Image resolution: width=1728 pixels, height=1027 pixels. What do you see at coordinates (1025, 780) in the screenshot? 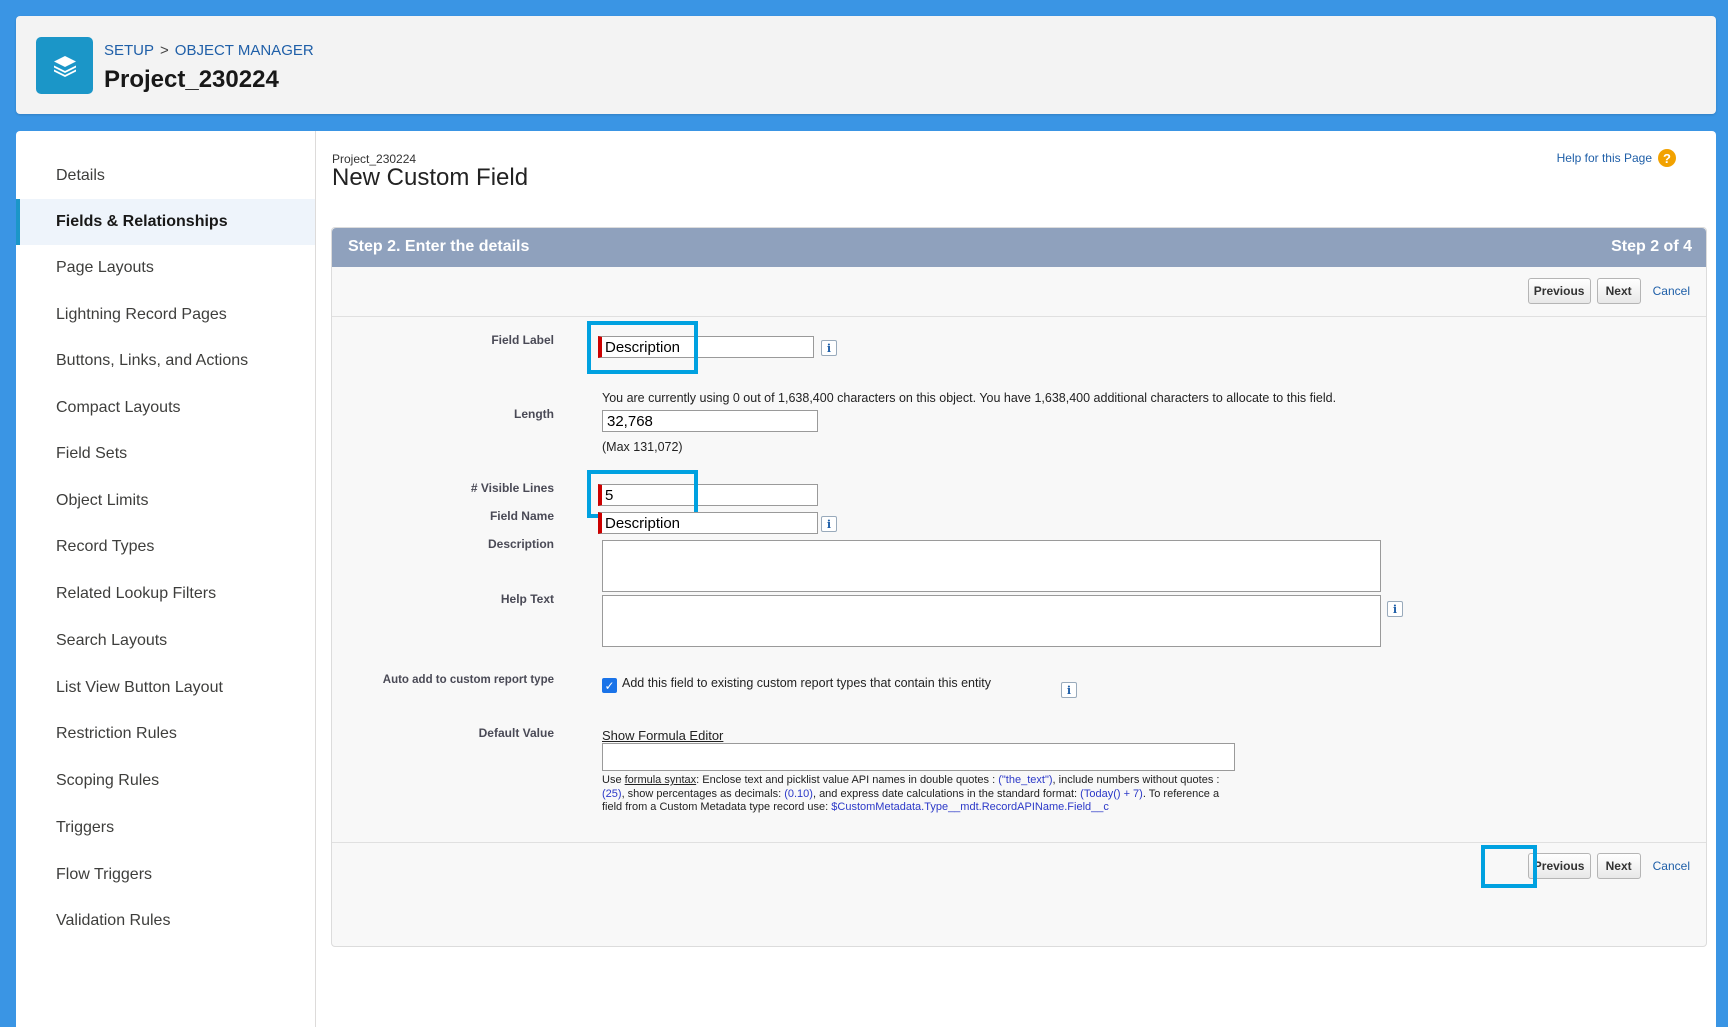
I see `formula-example: ("the_text")` at bounding box center [1025, 780].